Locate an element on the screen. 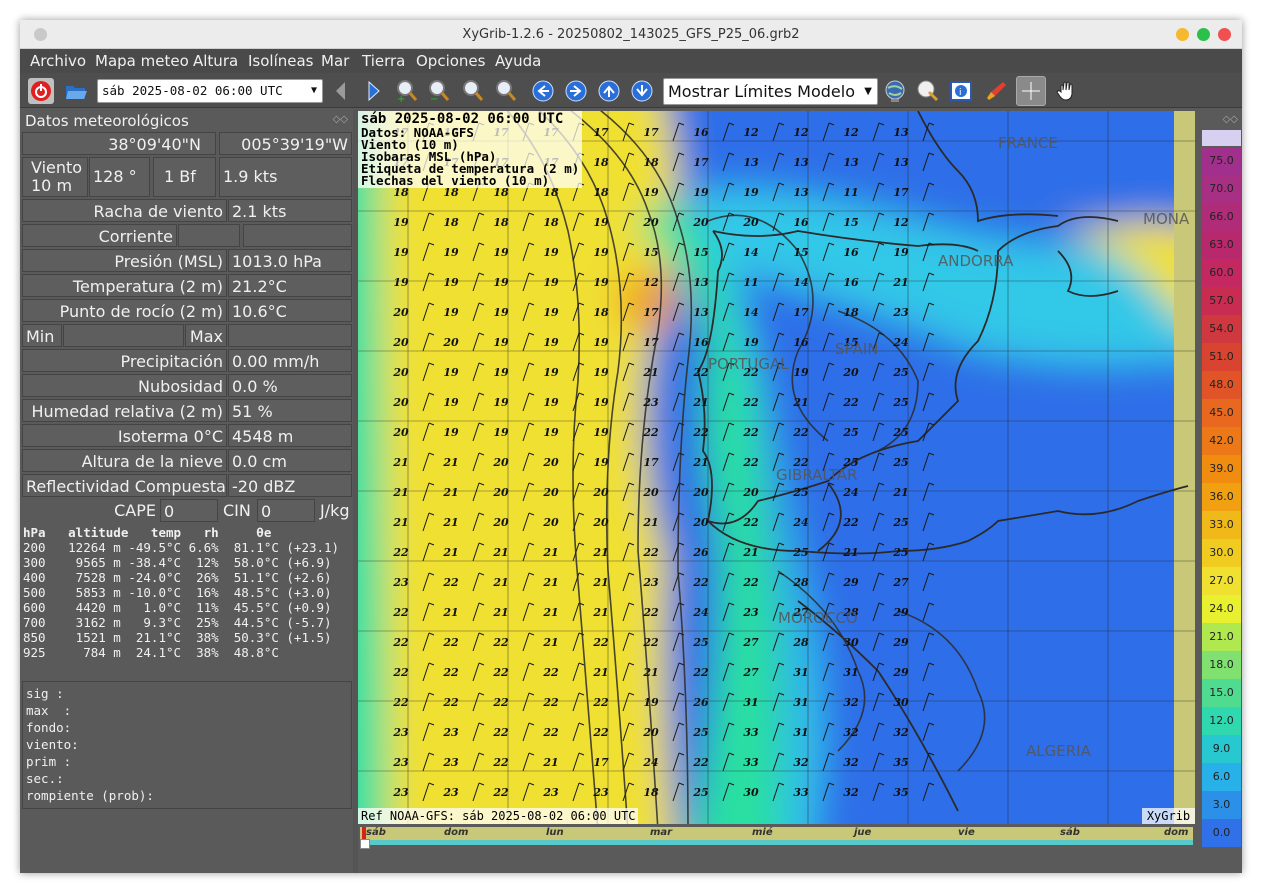 This screenshot has width=1262, height=893. date-select: sáb 2025-08-02 06:00 UTC ▼ is located at coordinates (210, 91).